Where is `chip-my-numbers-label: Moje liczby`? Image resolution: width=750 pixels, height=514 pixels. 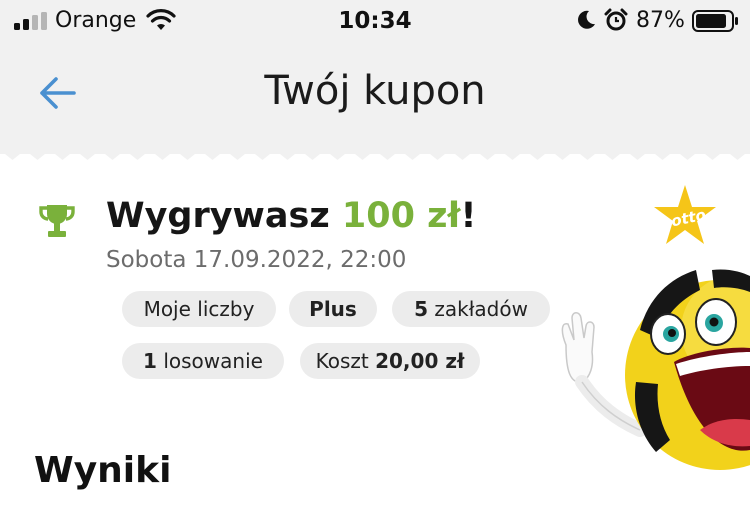 chip-my-numbers-label: Moje liczby is located at coordinates (199, 309).